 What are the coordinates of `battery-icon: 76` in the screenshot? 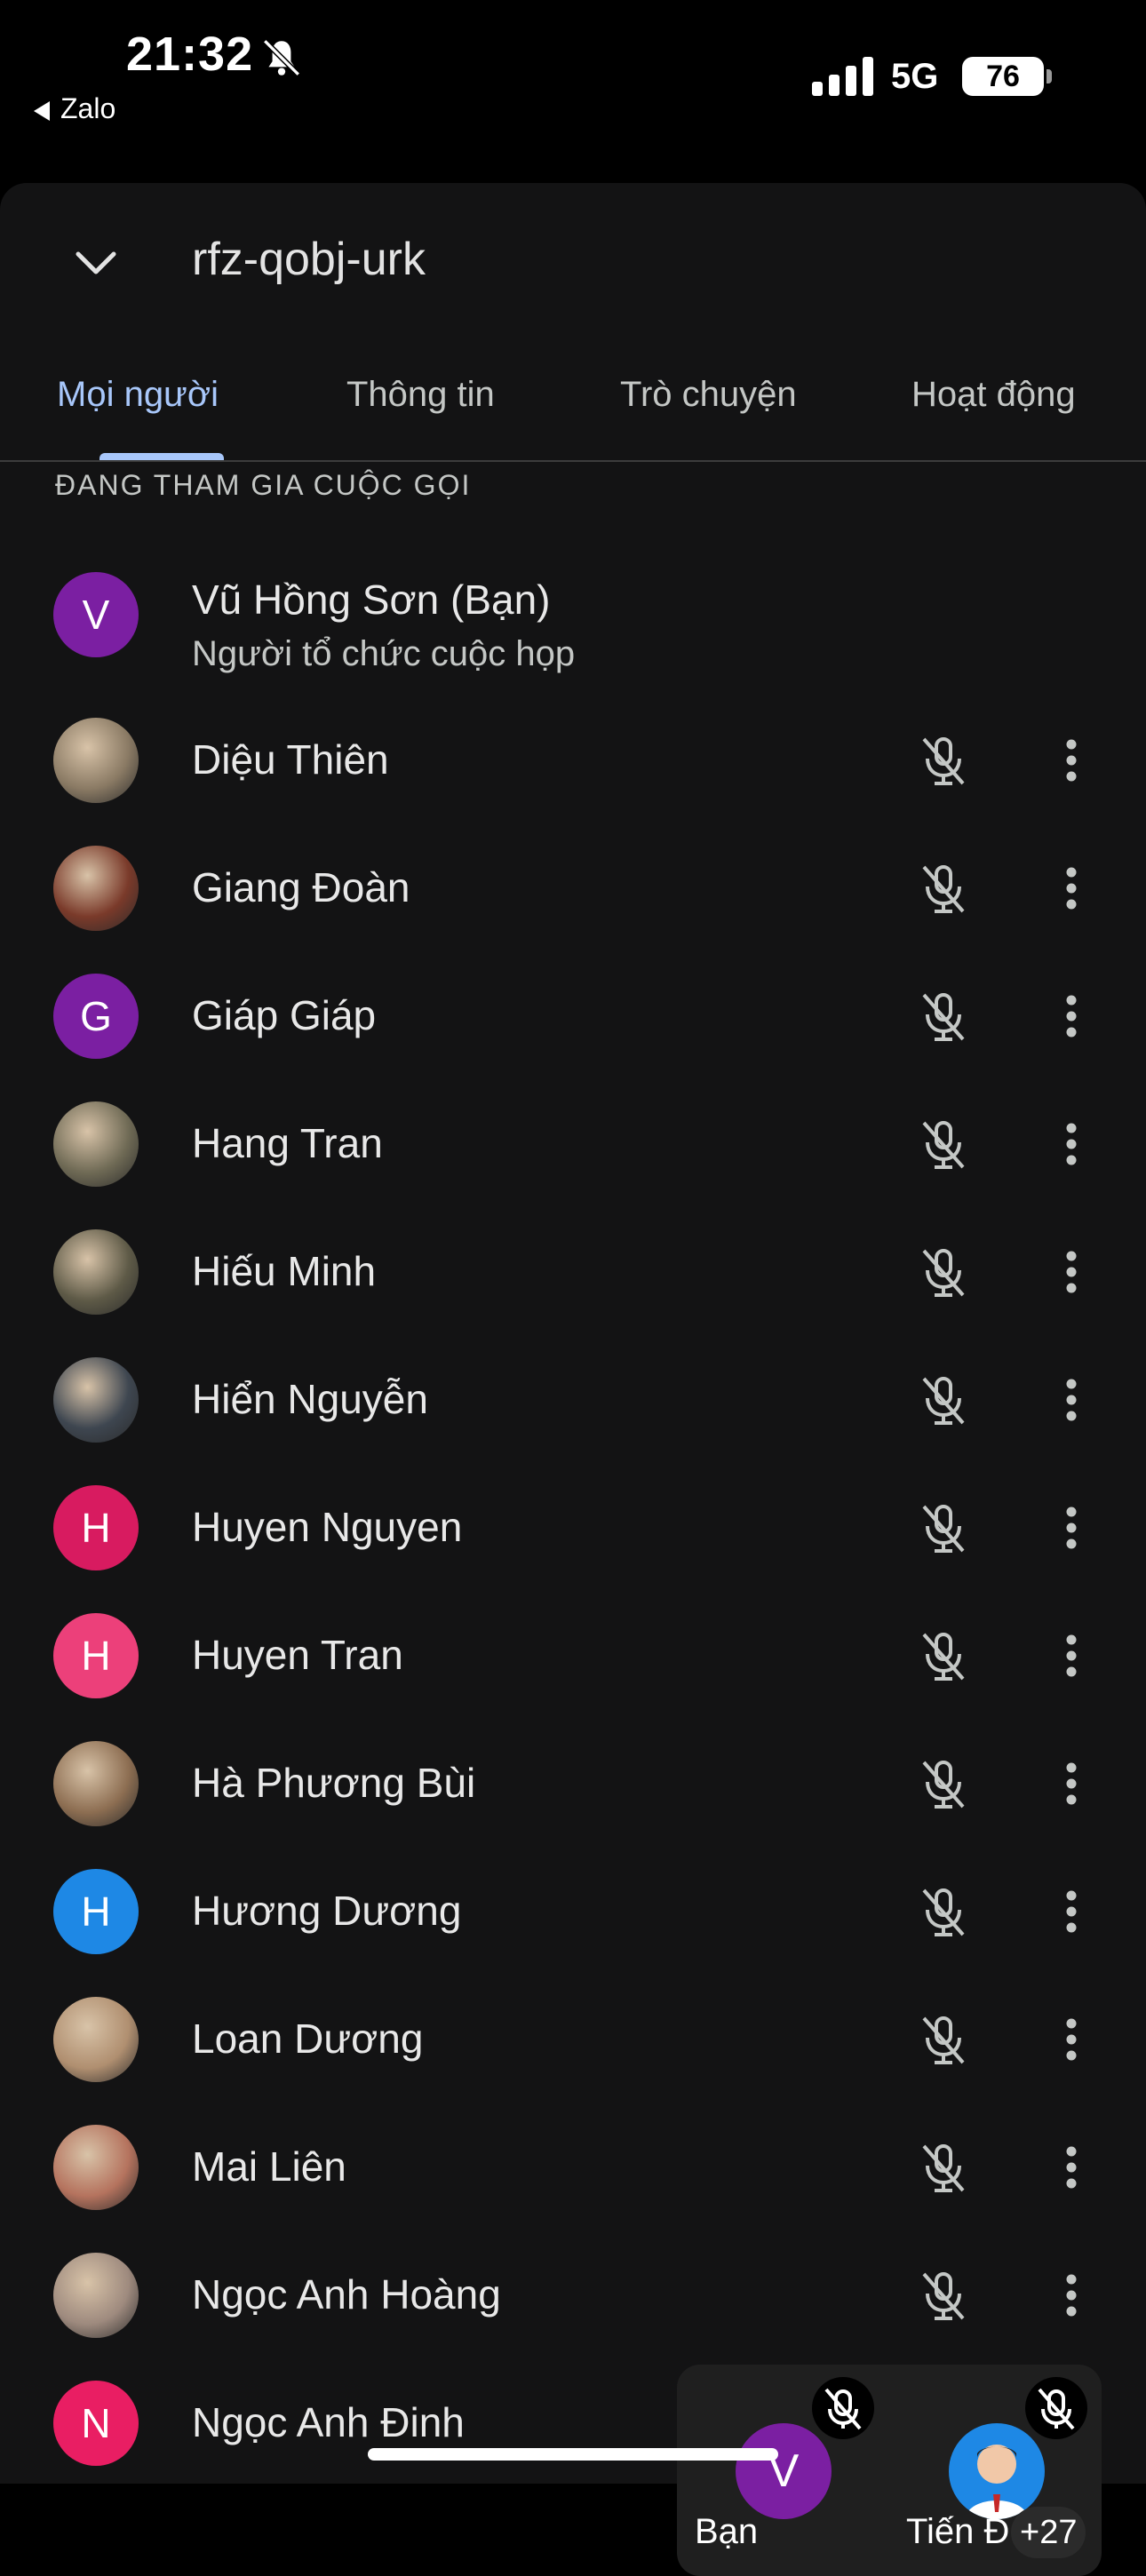 It's located at (1003, 76).